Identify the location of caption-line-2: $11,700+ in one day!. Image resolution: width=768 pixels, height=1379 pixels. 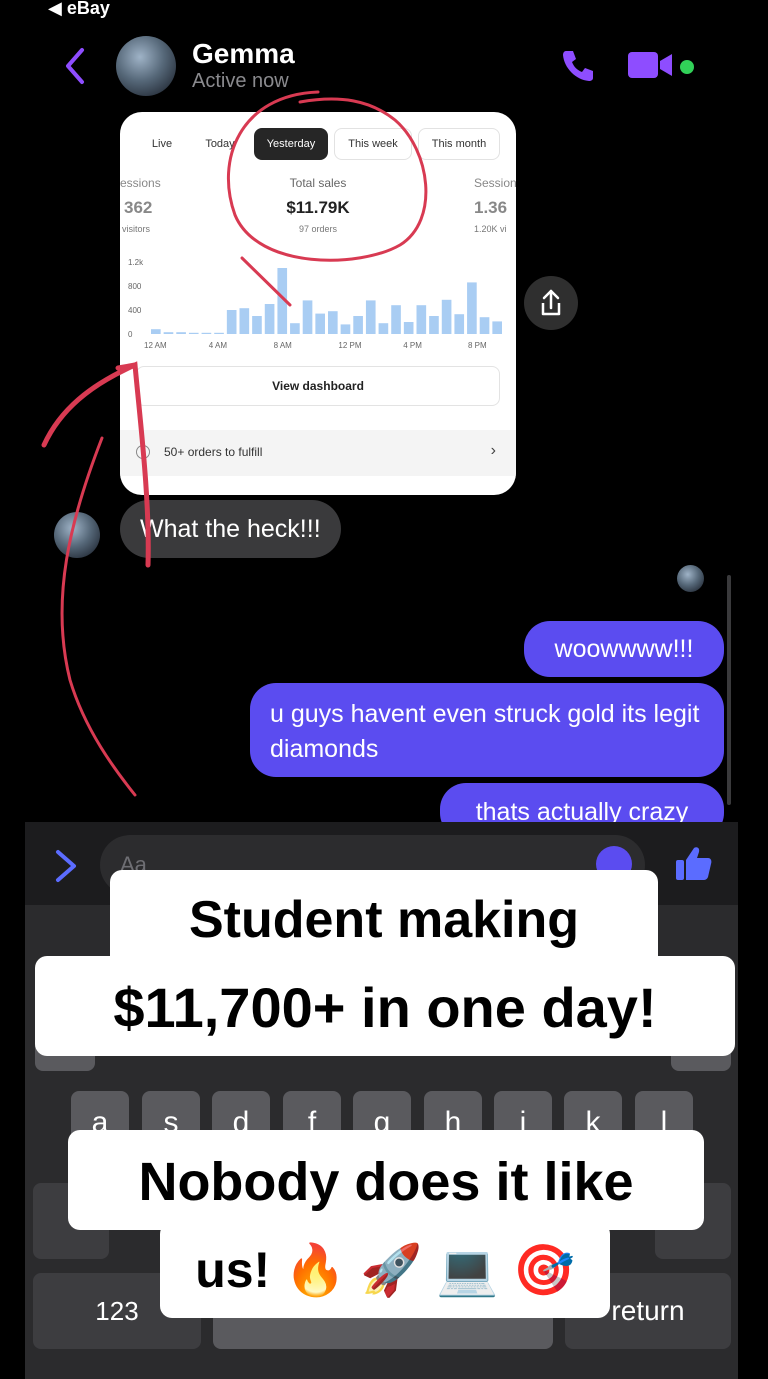
(385, 1006).